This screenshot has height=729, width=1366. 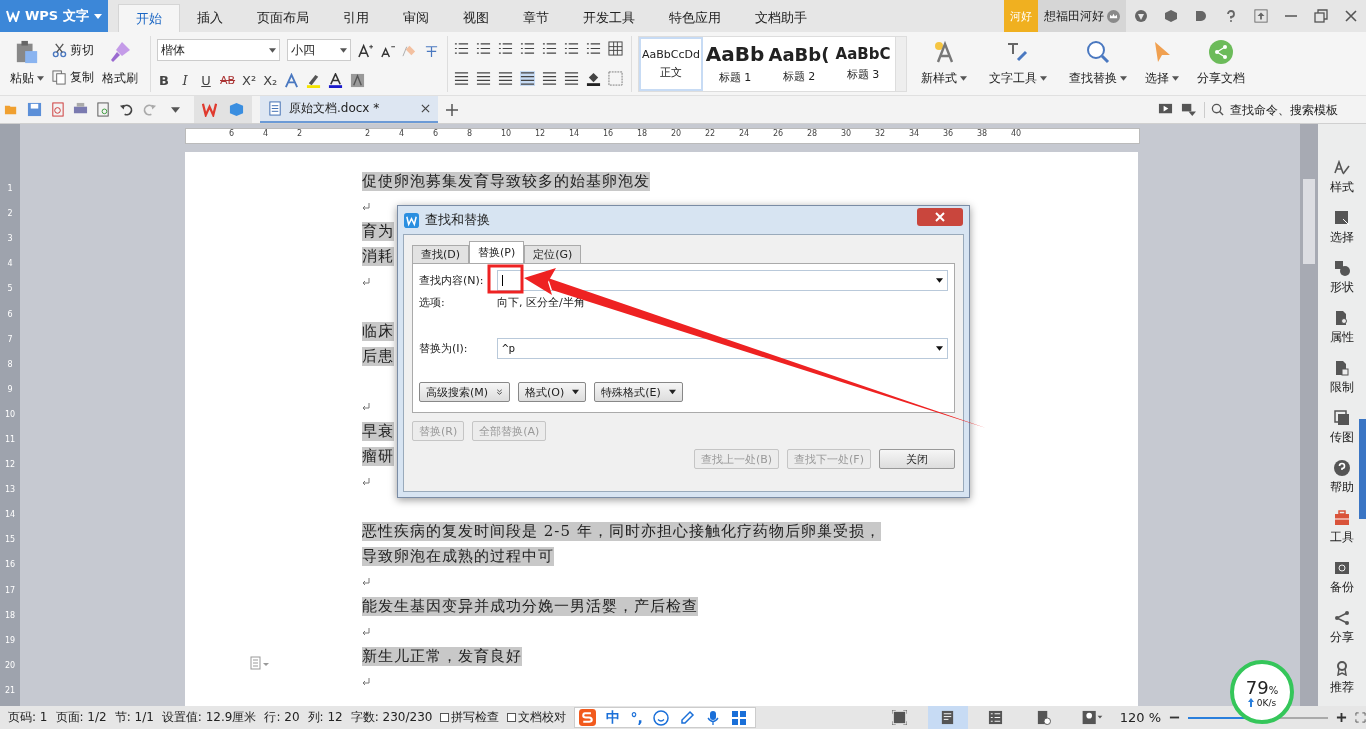 What do you see at coordinates (103, 109) in the screenshot?
I see `print-preview-icon` at bounding box center [103, 109].